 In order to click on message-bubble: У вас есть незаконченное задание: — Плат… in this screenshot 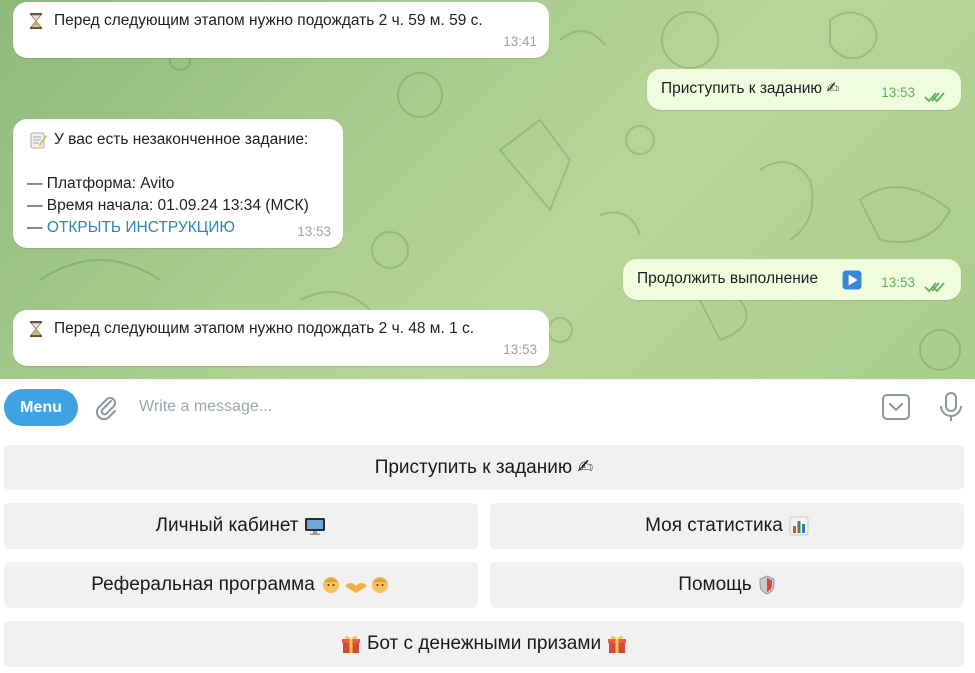, I will do `click(178, 183)`.